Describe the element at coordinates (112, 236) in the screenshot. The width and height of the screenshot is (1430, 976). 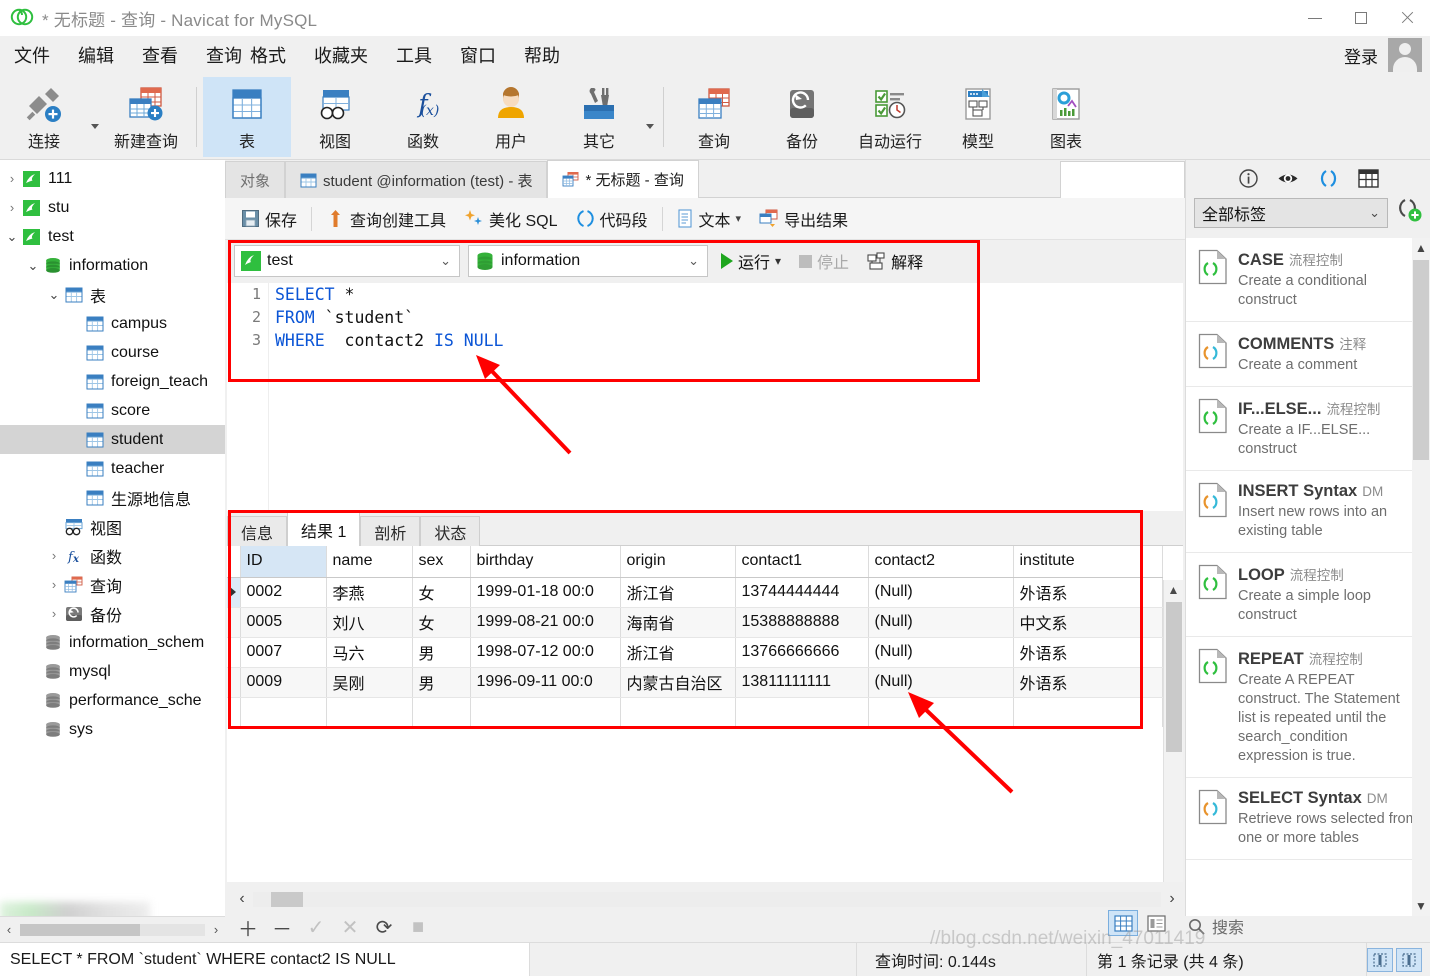
I see `tree-item-test: ⌄ test` at that location.